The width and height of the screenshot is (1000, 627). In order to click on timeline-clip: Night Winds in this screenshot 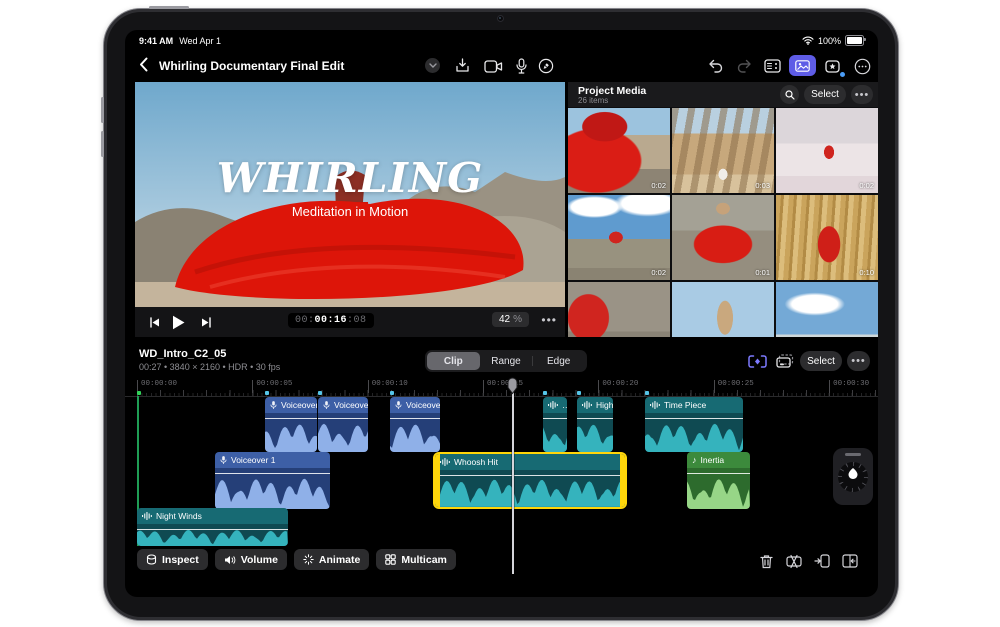, I will do `click(212, 527)`.